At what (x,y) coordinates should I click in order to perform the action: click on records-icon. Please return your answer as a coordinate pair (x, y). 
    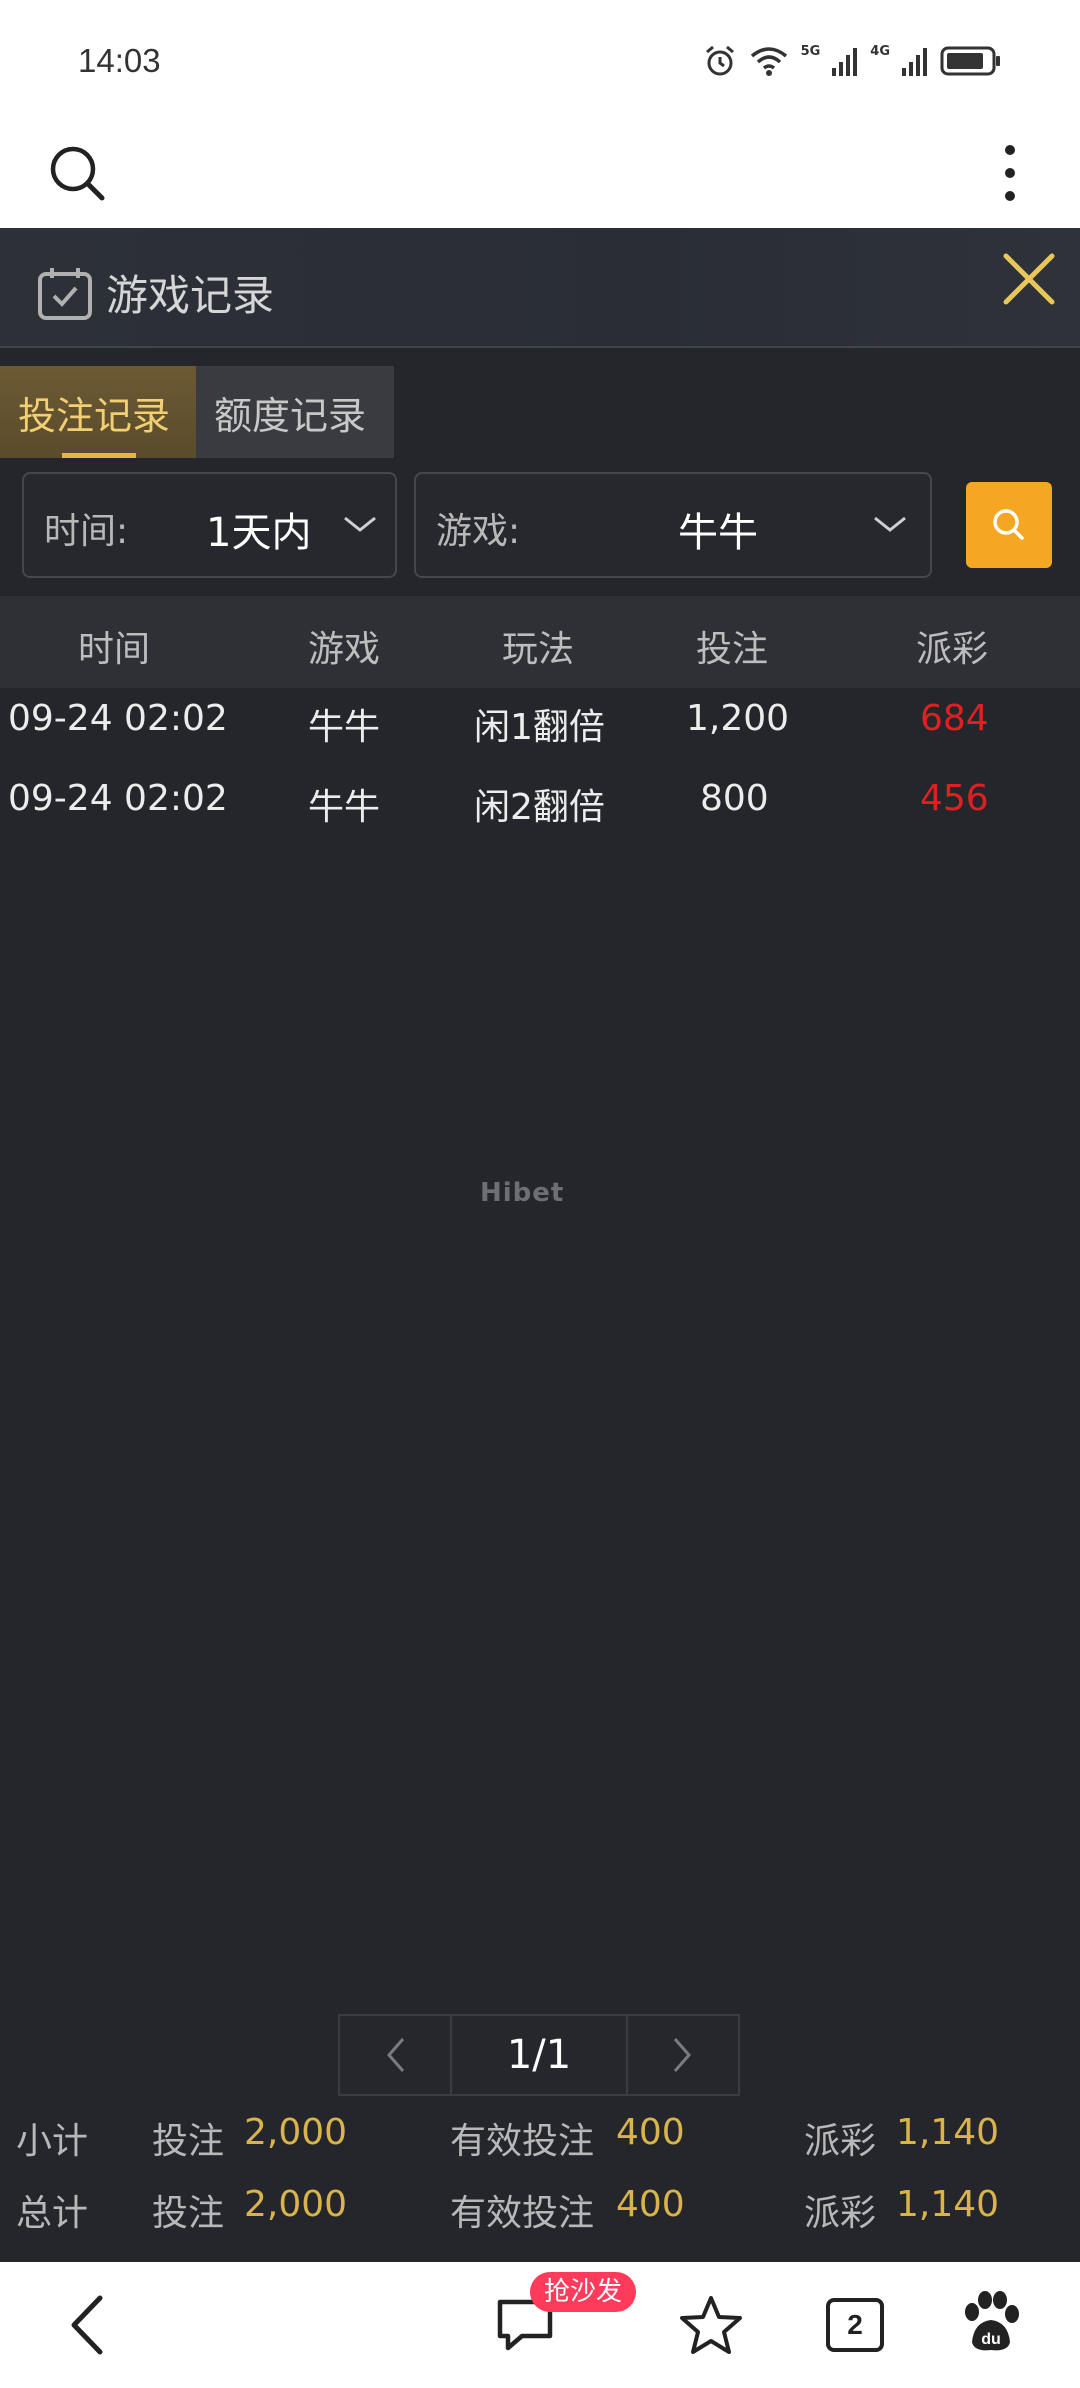
    Looking at the image, I should click on (65, 294).